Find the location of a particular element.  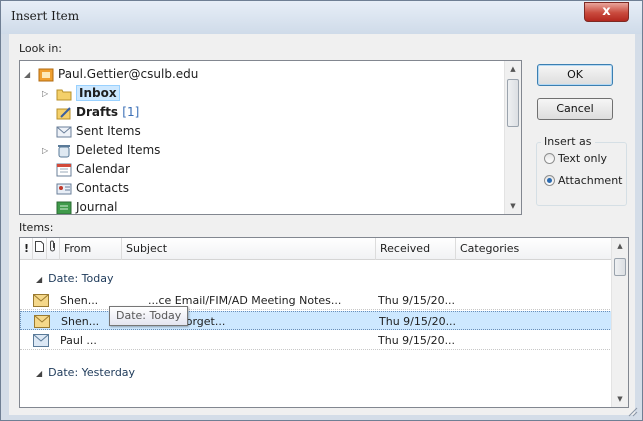

radio-unchecked-icon is located at coordinates (549, 158).